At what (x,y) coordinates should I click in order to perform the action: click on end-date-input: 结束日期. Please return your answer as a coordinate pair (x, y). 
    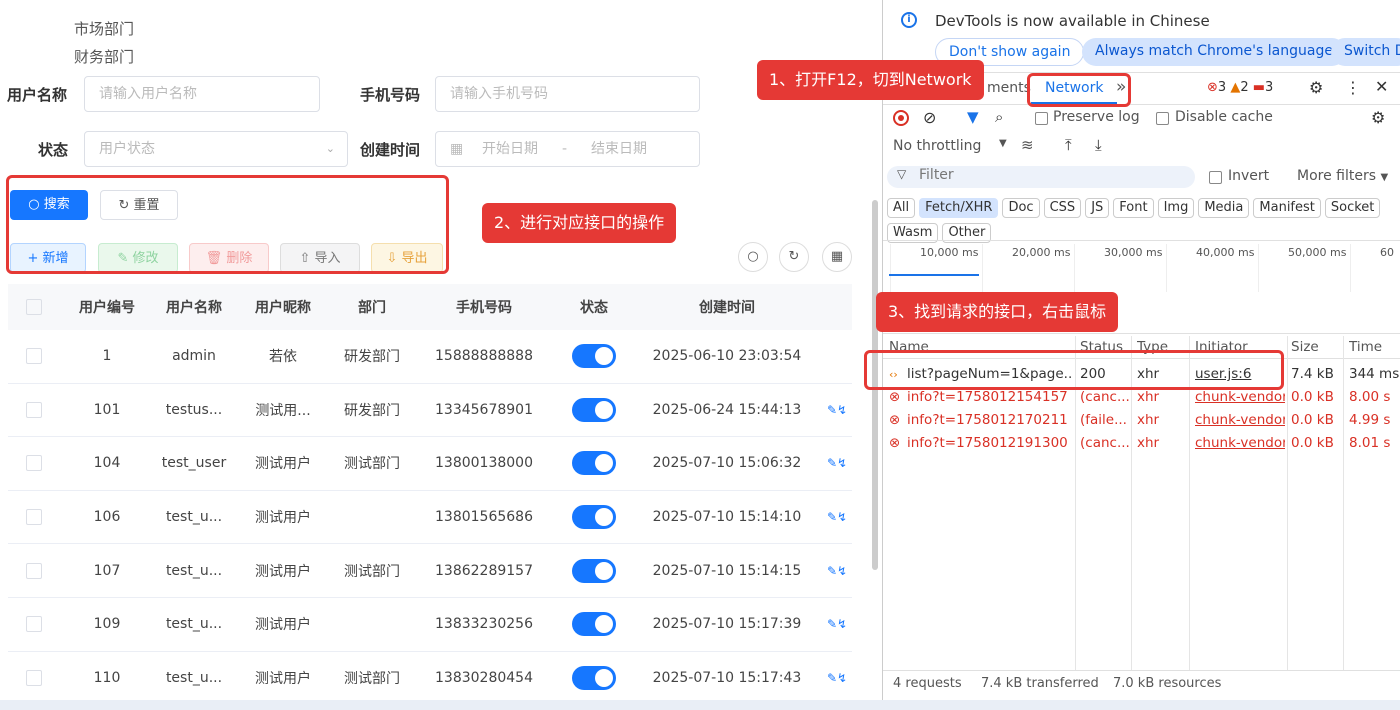
    Looking at the image, I should click on (619, 149).